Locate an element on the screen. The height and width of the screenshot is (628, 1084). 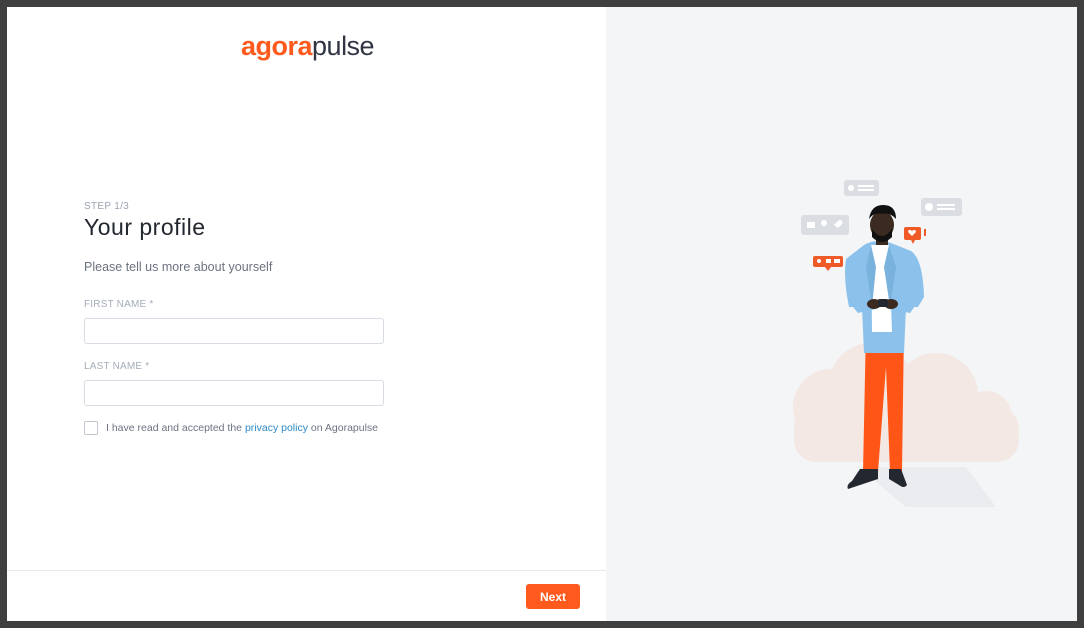
first-name-field is located at coordinates (234, 331).